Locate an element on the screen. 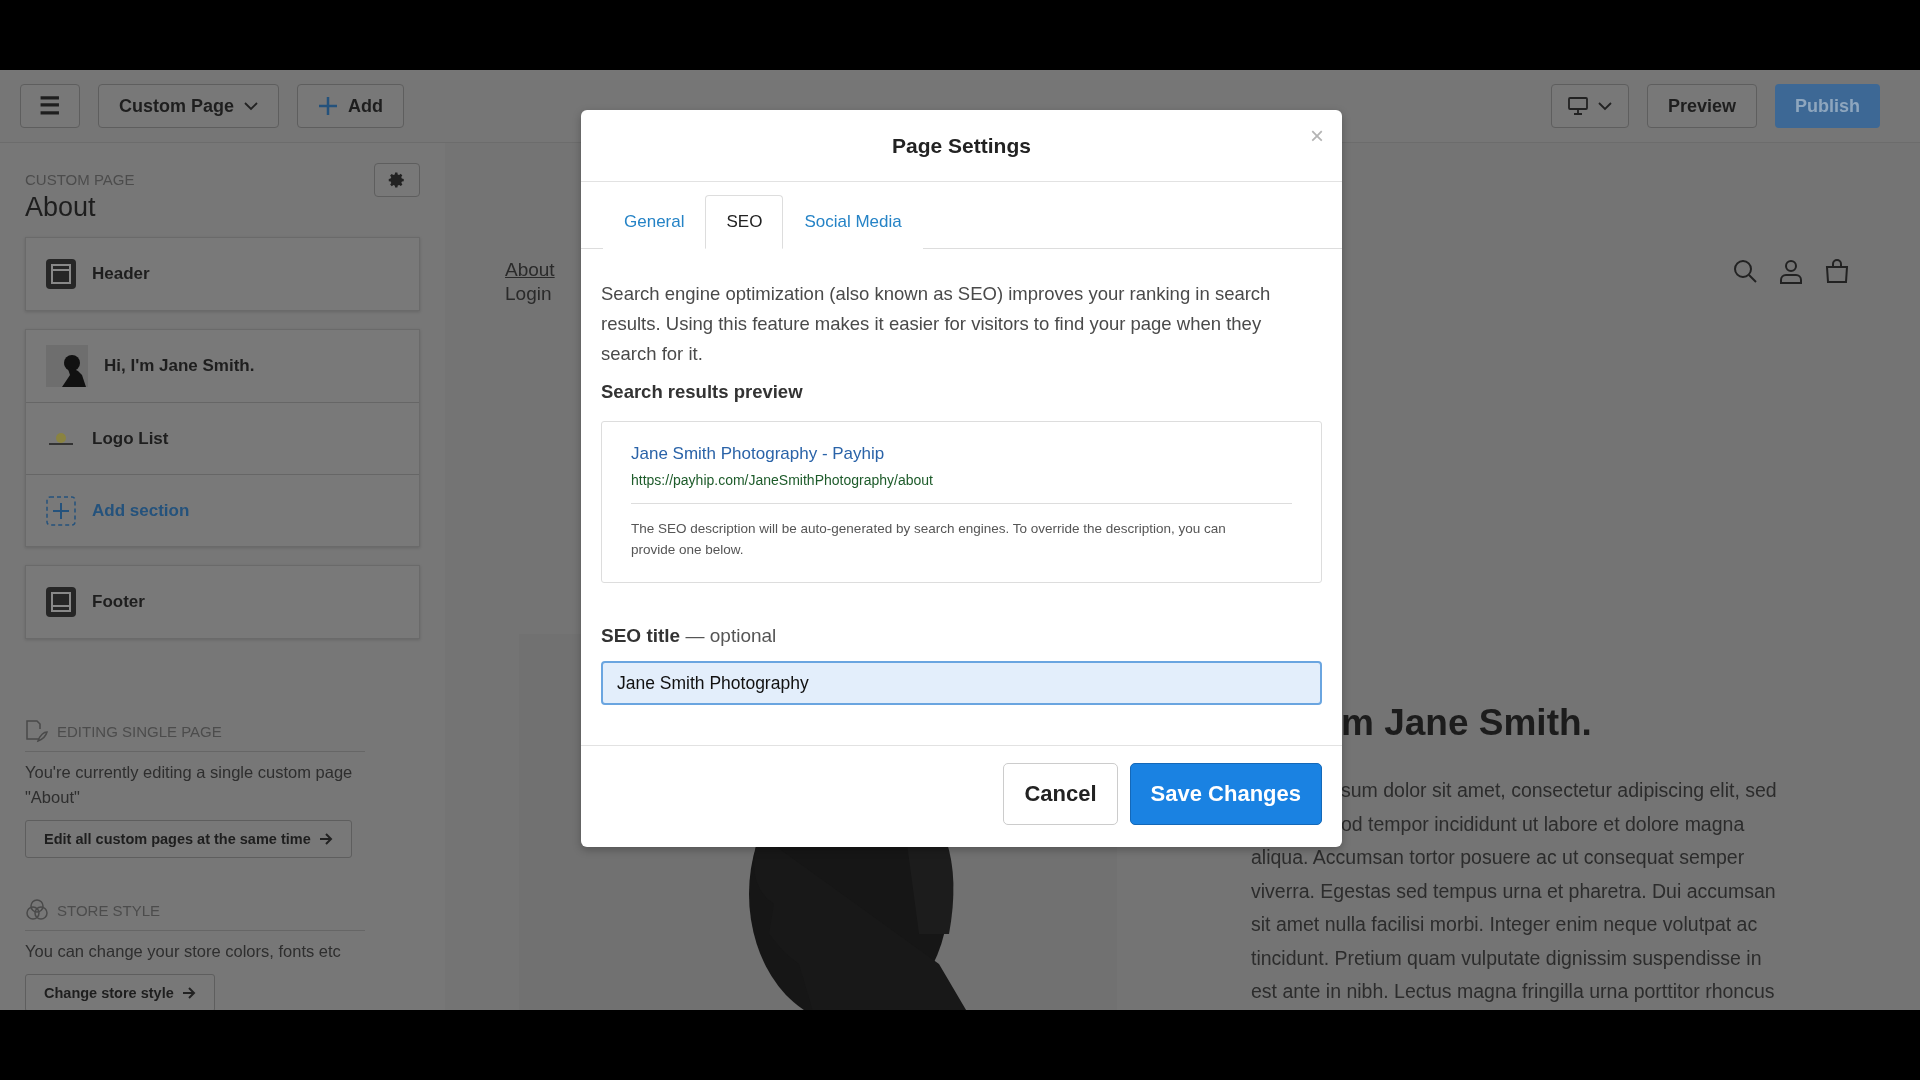 This screenshot has width=1920, height=1080. layout-header-icon is located at coordinates (61, 274).